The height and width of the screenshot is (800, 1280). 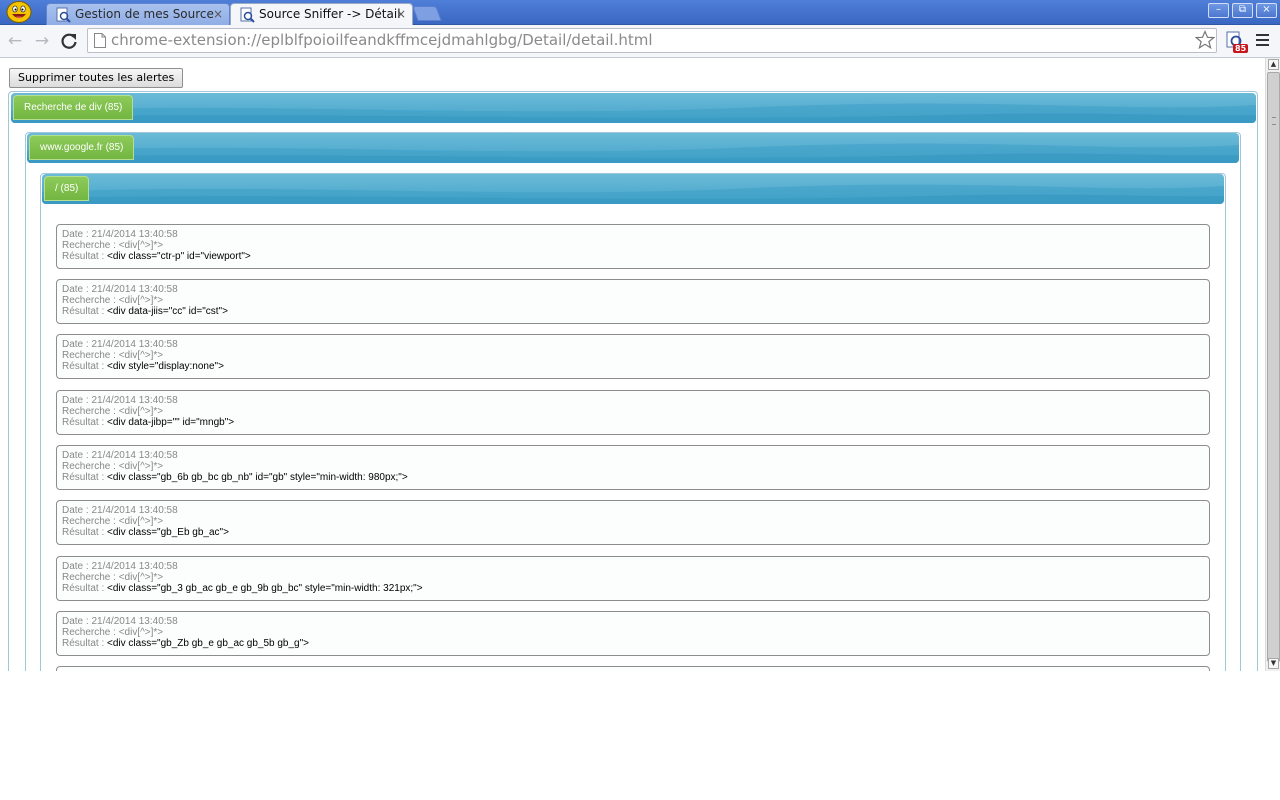 I want to click on scroll-down-arrow-icon: ▼, so click(x=1273, y=663).